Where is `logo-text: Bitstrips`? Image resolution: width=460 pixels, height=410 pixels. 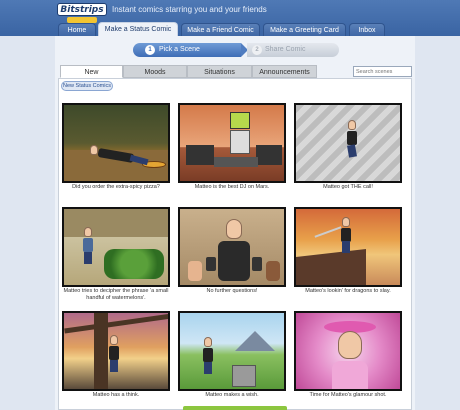 logo-text: Bitstrips is located at coordinates (82, 9).